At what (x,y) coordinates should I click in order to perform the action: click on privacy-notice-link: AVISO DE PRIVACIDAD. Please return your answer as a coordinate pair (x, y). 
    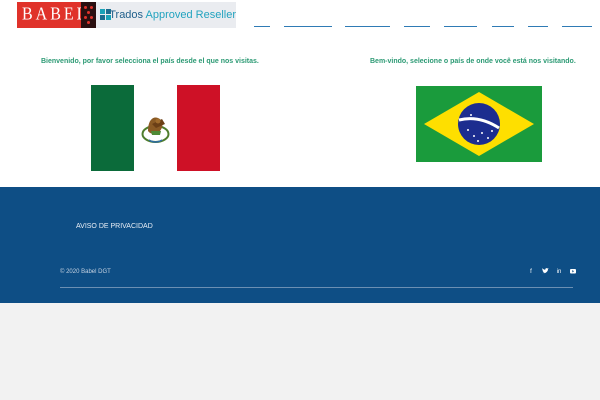
    Looking at the image, I should click on (114, 226).